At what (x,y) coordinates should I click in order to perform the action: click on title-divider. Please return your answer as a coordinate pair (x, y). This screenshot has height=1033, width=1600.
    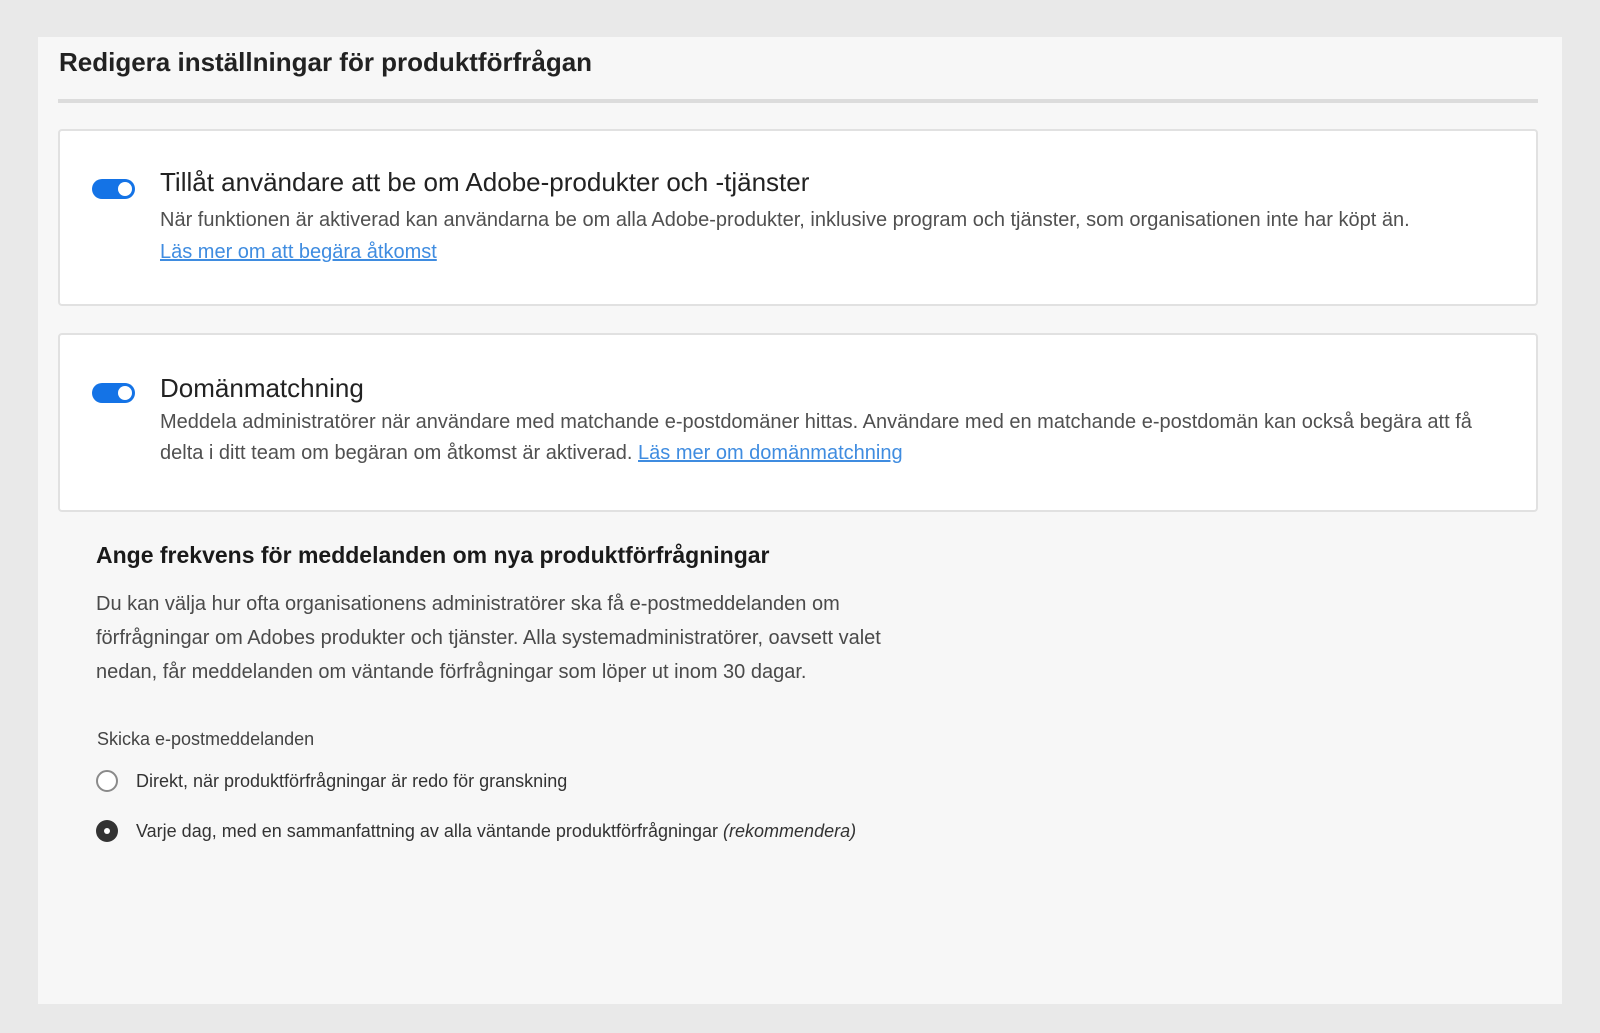
    Looking at the image, I should click on (798, 101).